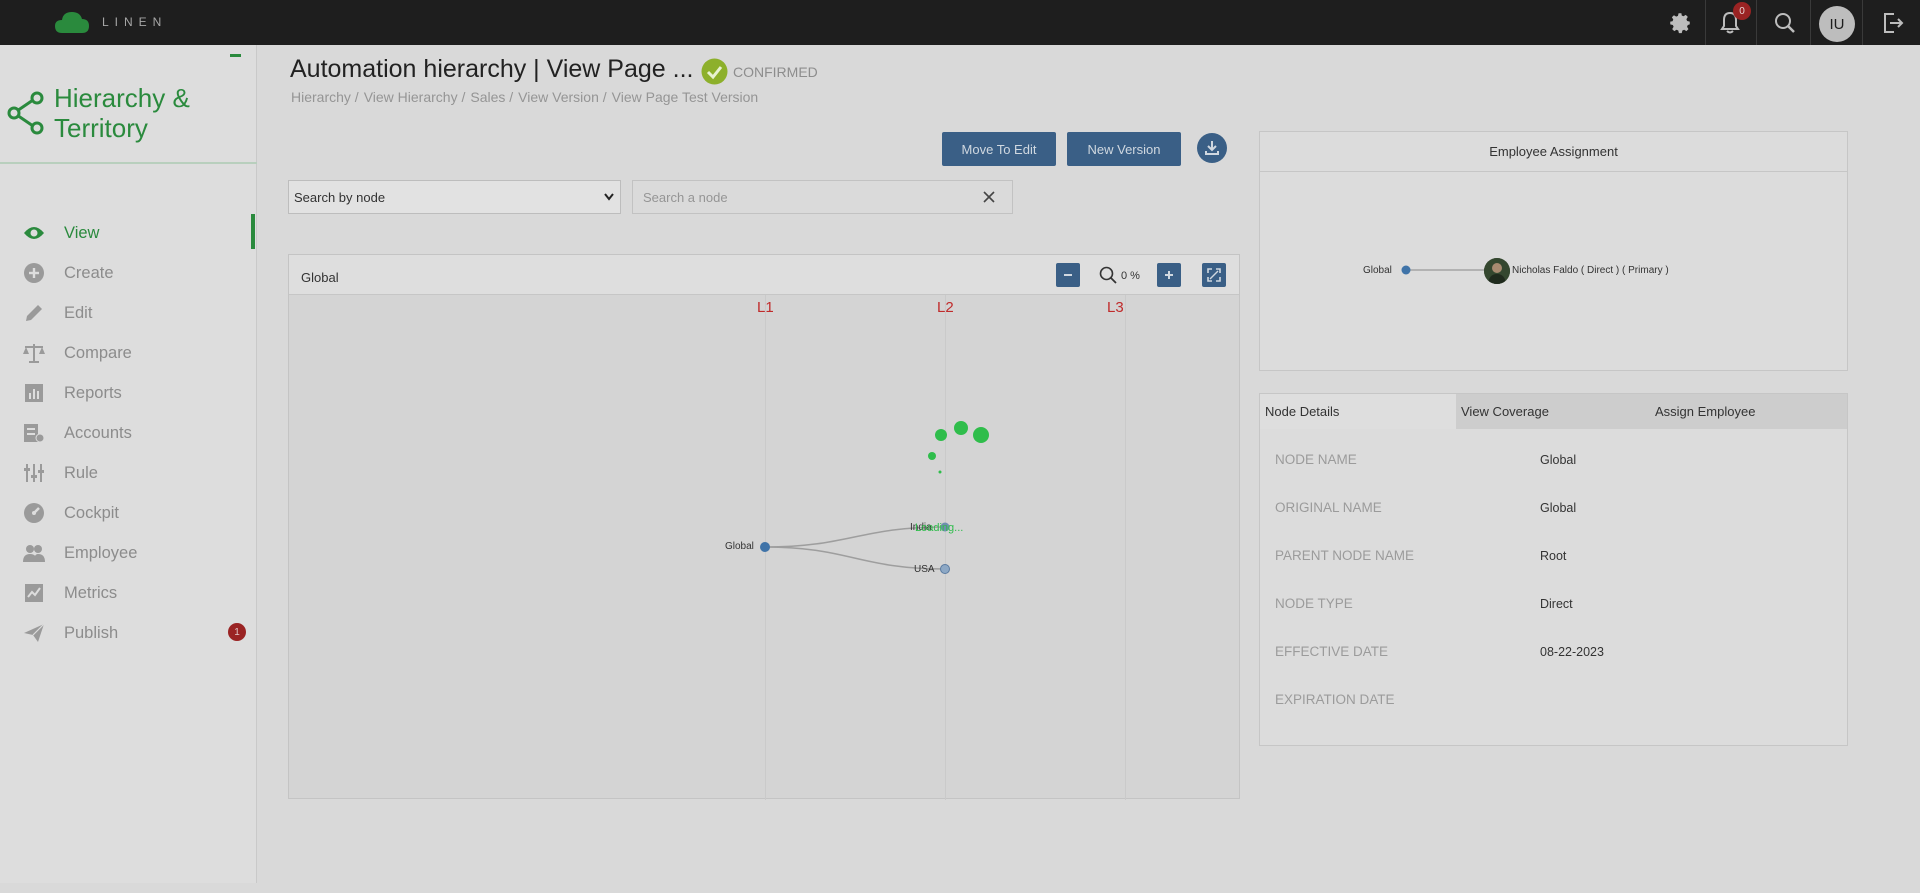  I want to click on sidebar-item-label: Compare, so click(98, 352).